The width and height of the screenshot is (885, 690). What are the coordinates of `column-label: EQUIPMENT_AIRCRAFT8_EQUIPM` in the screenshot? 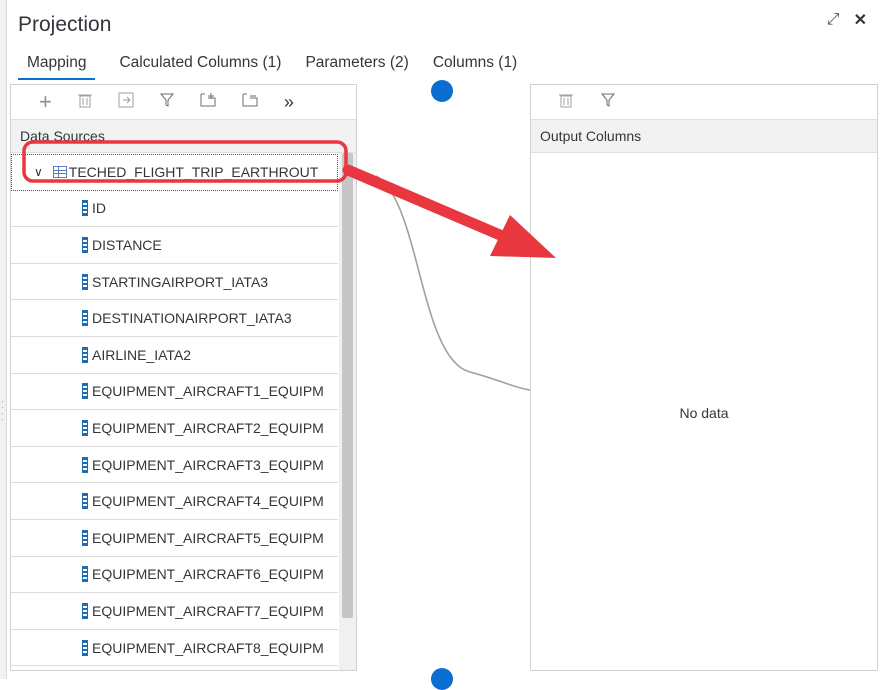 It's located at (208, 647).